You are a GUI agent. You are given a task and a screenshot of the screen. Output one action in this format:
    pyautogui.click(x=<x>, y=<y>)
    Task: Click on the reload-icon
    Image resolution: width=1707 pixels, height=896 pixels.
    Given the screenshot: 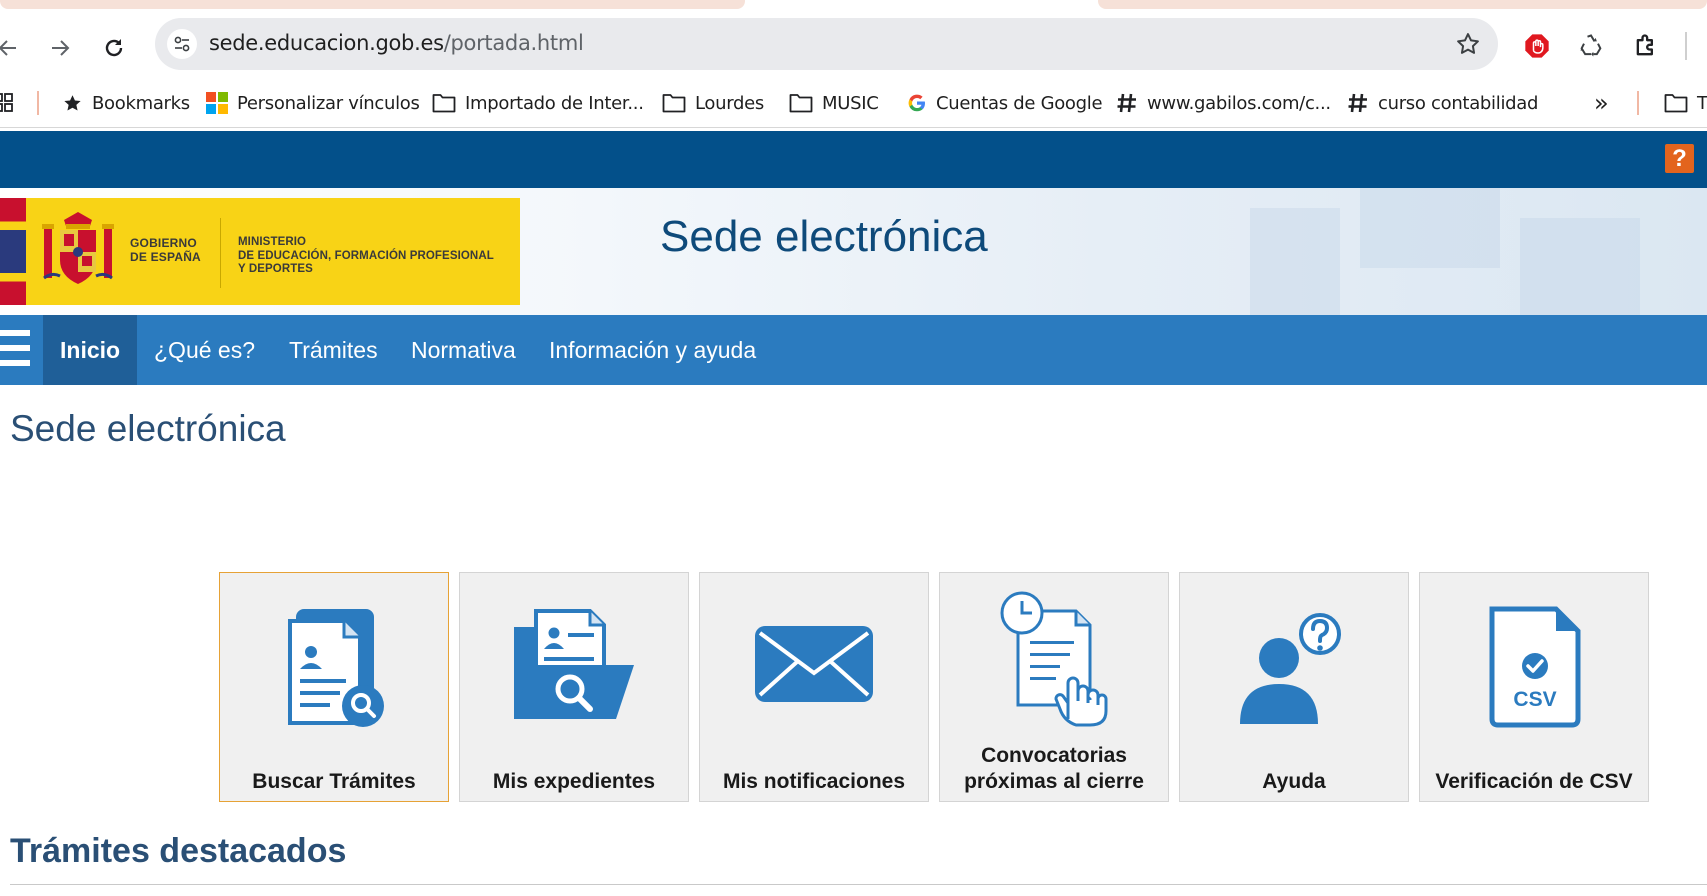 What is the action you would take?
    pyautogui.click(x=114, y=48)
    